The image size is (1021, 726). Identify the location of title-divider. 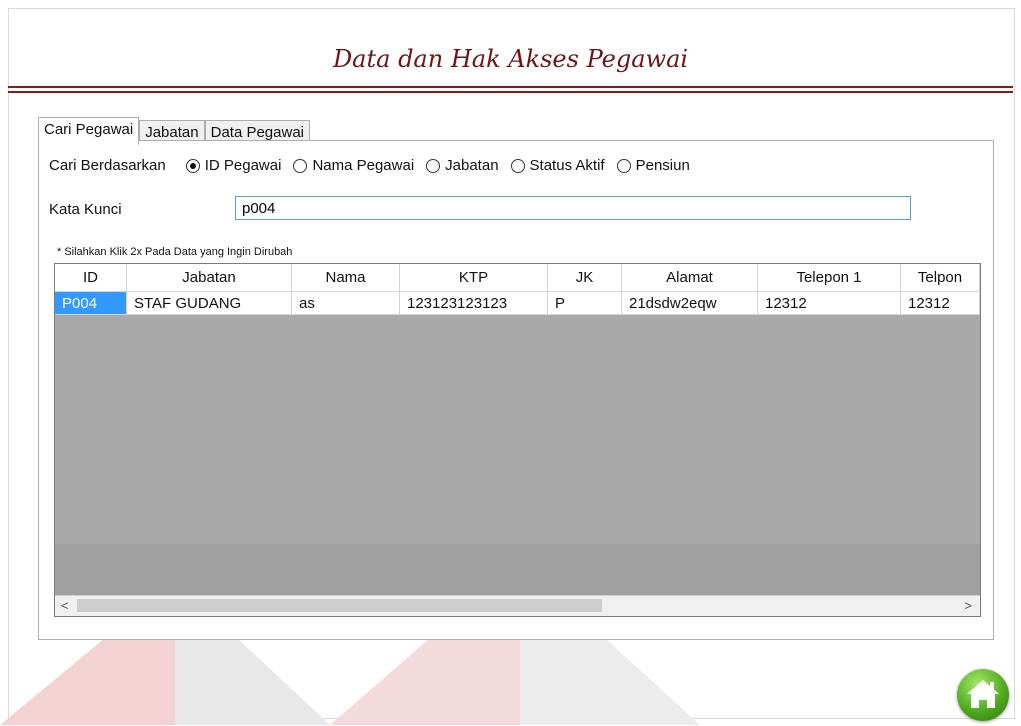
(510, 87).